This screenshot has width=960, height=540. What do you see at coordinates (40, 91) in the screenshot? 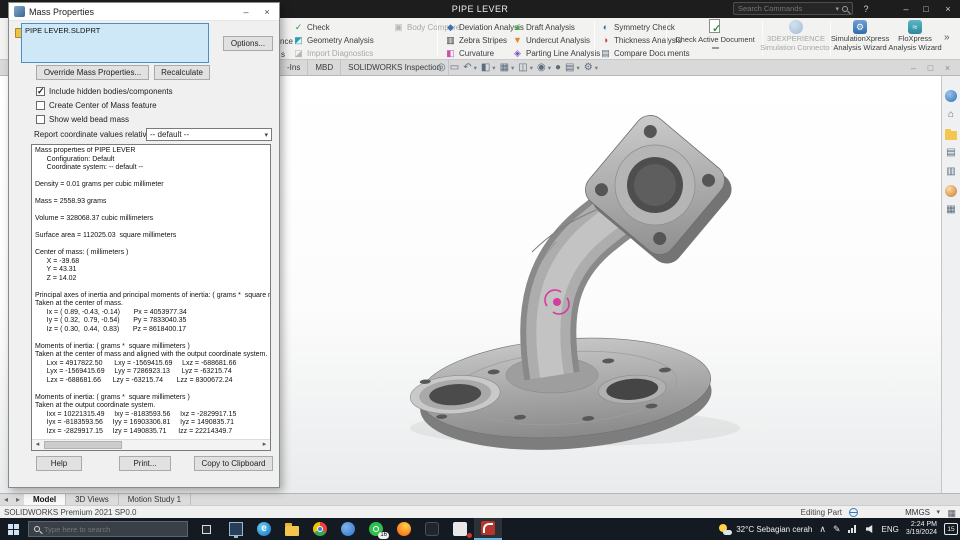
I see `include-hidden-bodies-checkbox: ✓` at bounding box center [40, 91].